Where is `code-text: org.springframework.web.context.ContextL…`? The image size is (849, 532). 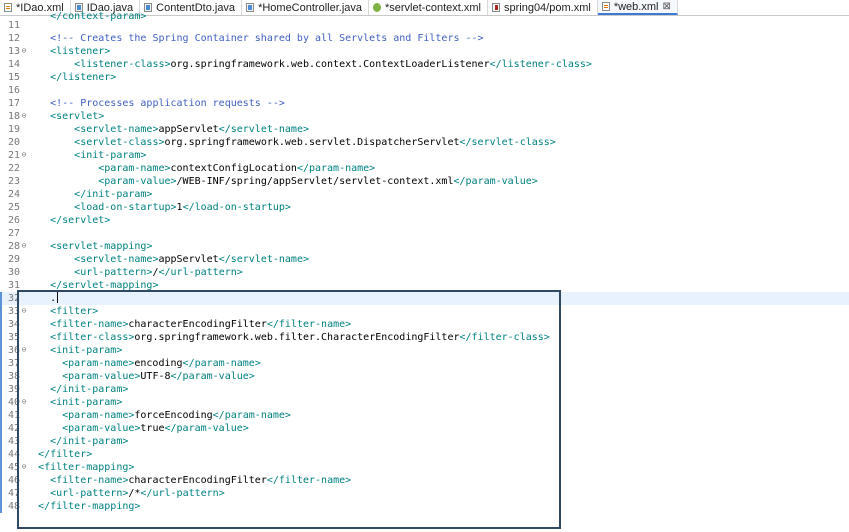
code-text: org.springframework.web.context.ContextL… is located at coordinates (330, 64).